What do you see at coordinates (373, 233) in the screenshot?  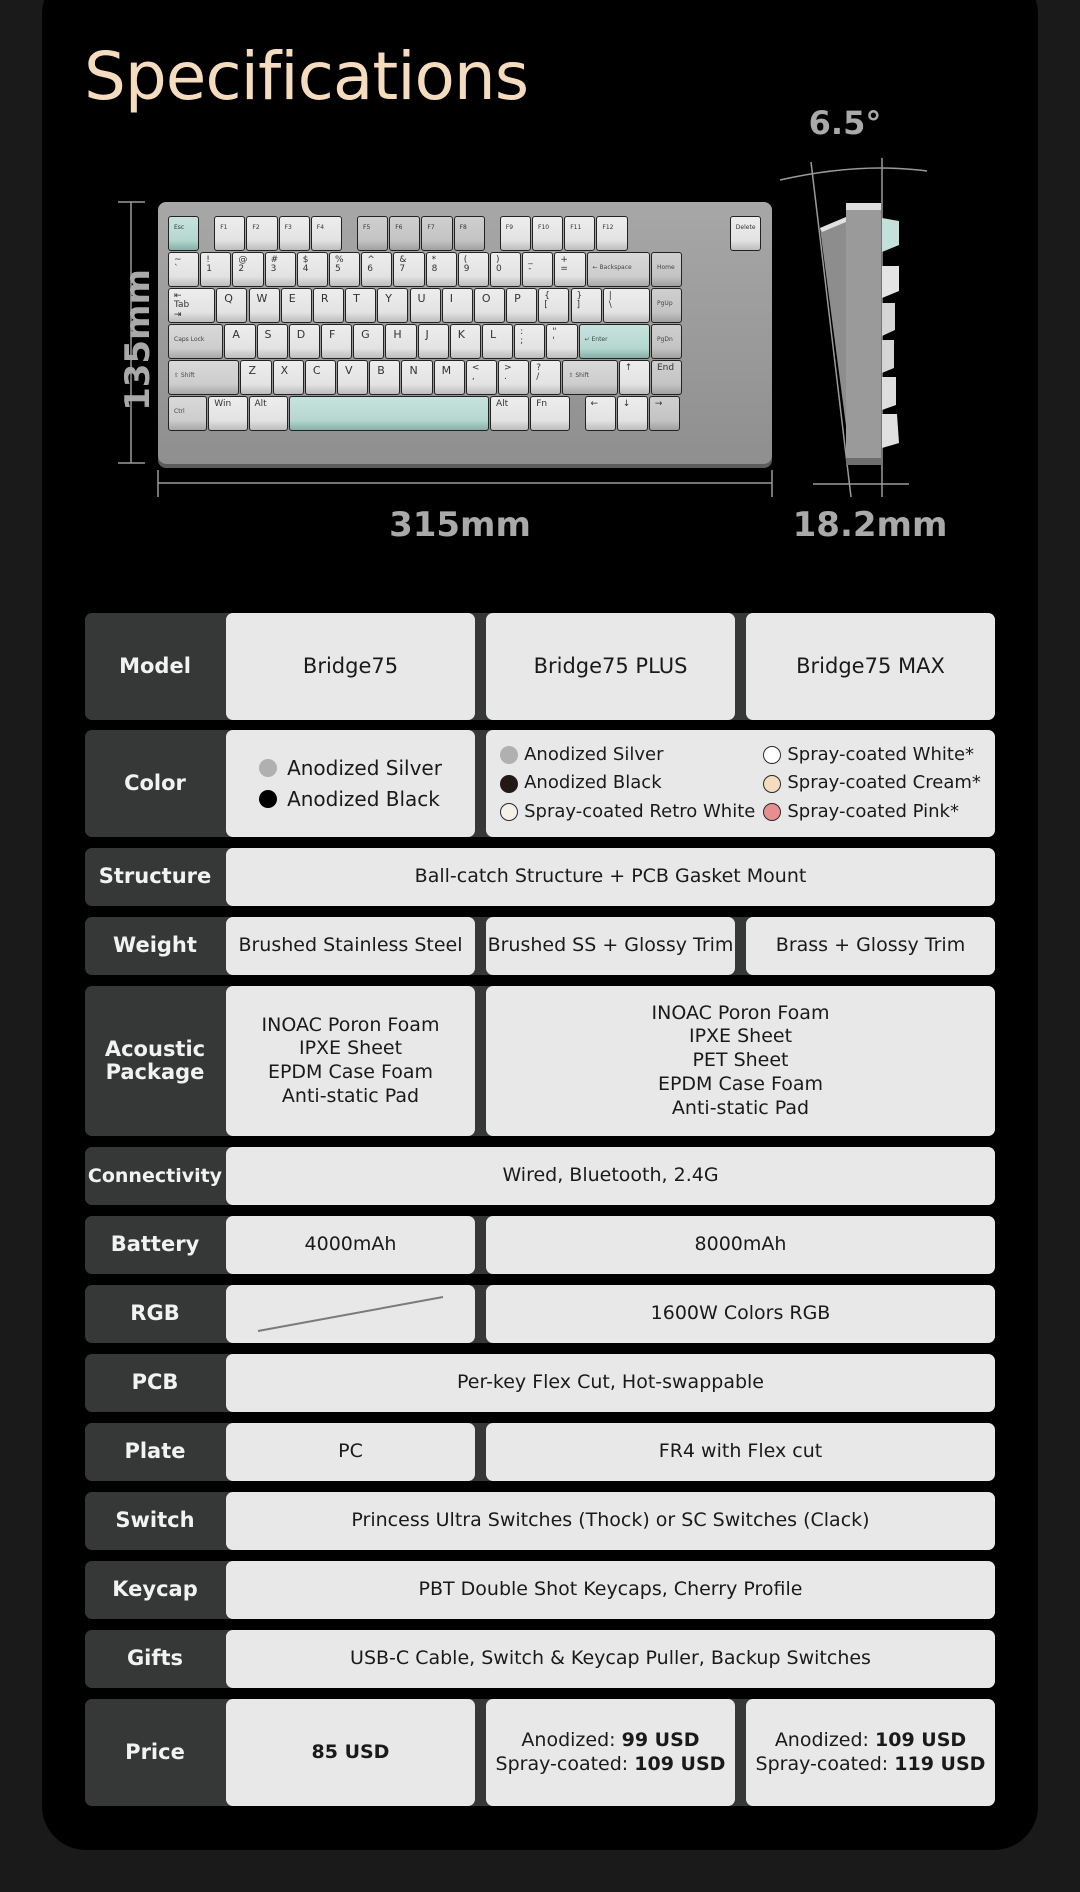 I see `keycap: F5` at bounding box center [373, 233].